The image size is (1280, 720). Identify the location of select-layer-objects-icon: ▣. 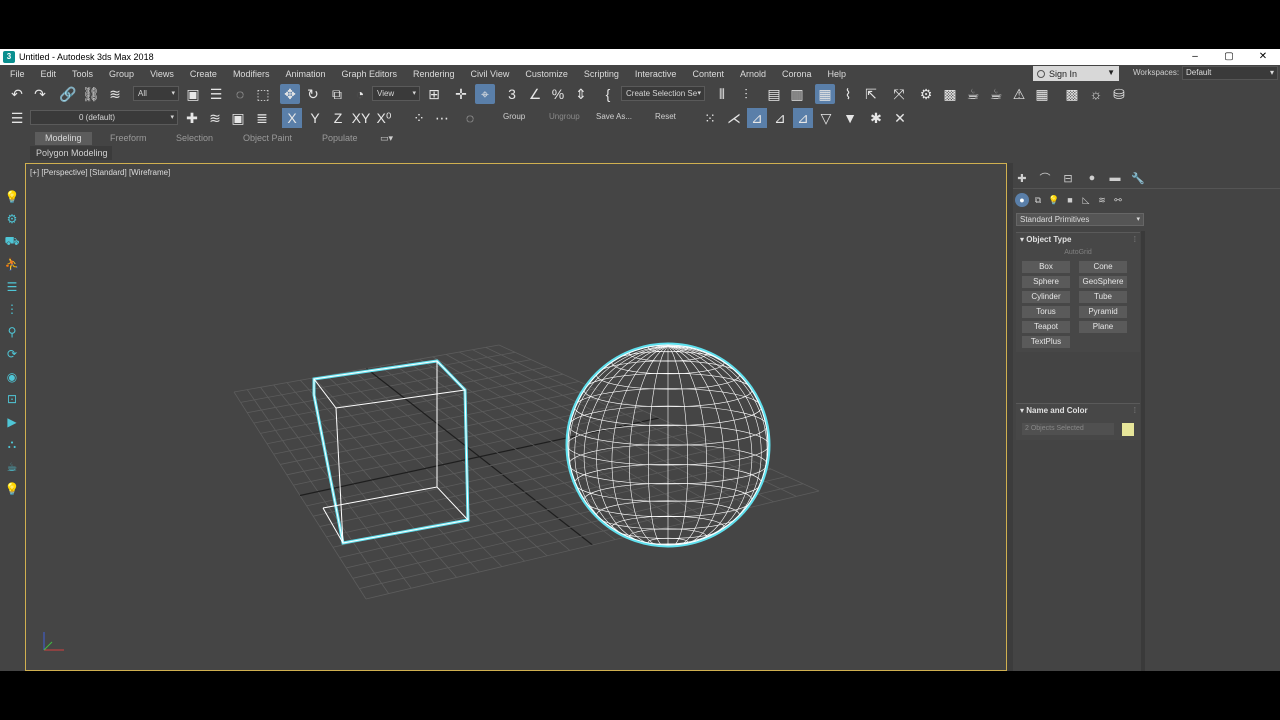
(238, 118).